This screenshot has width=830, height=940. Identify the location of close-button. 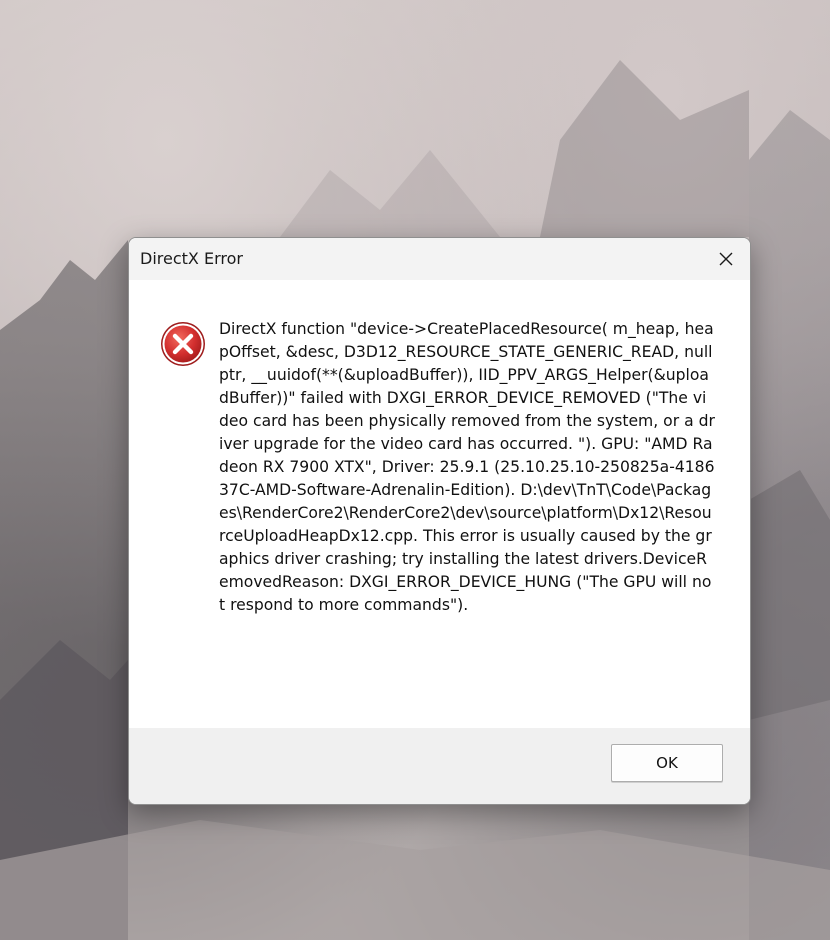
(726, 259).